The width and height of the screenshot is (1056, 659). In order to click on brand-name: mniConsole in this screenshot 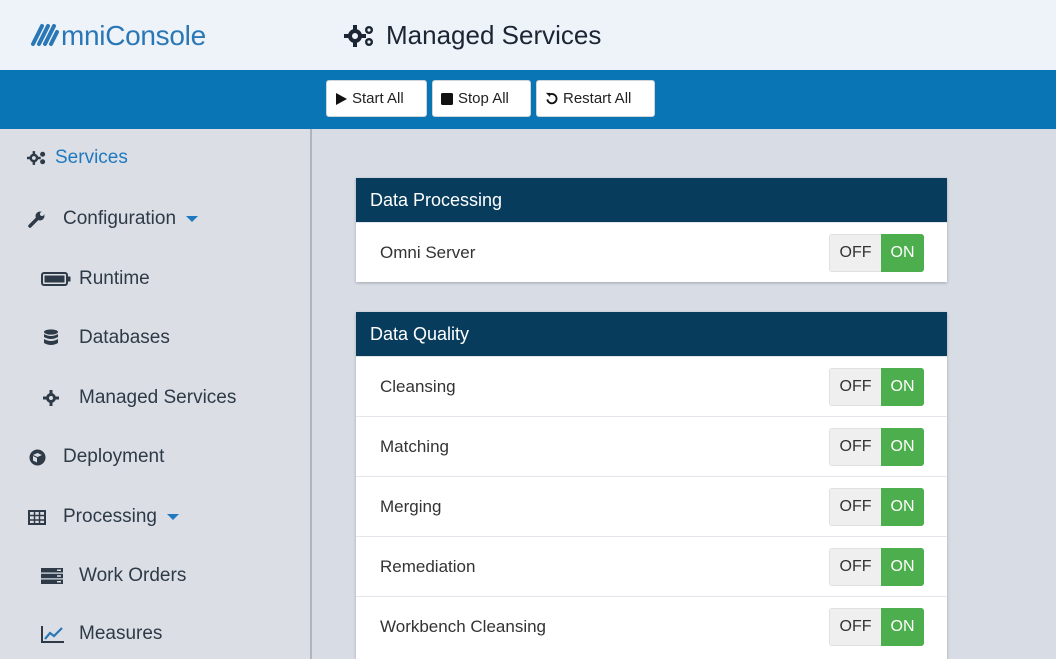, I will do `click(133, 35)`.